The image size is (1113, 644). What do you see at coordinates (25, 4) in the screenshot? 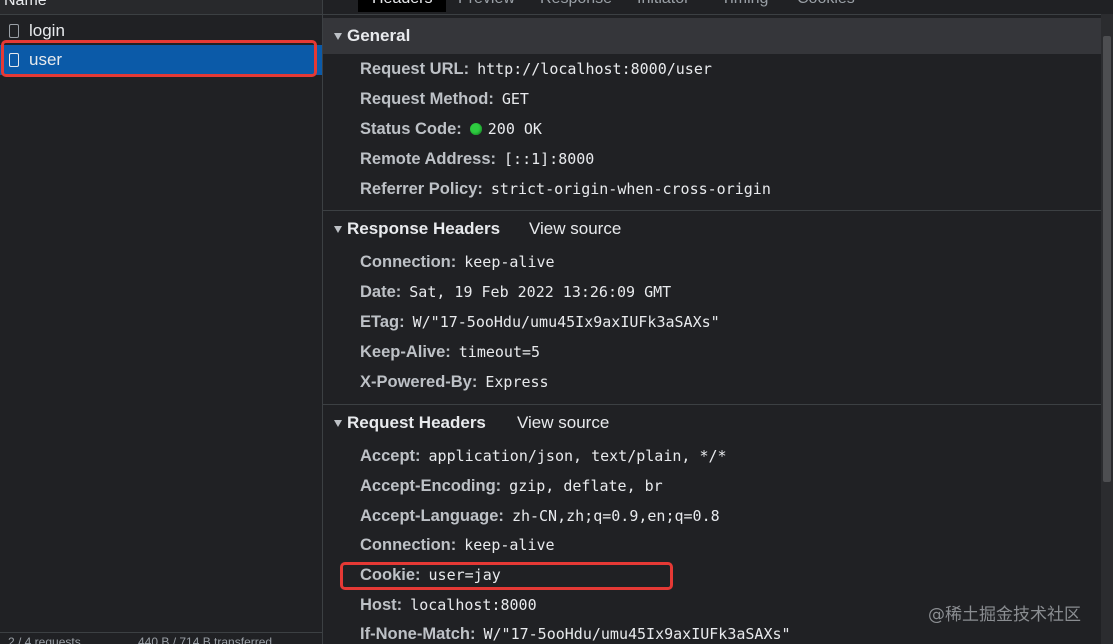
I see `name-column-label: Name` at bounding box center [25, 4].